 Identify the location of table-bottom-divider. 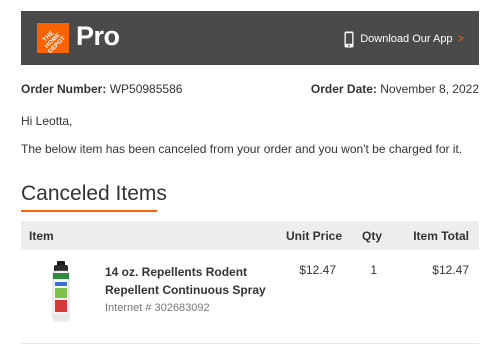
(250, 343).